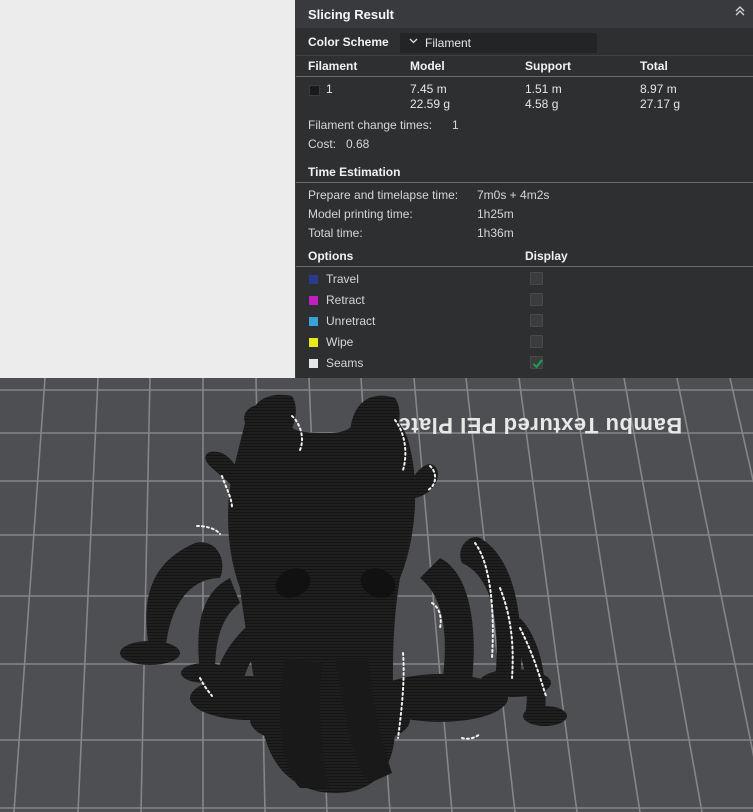 The image size is (753, 812). What do you see at coordinates (536, 299) in the screenshot?
I see `retract-display-checkbox` at bounding box center [536, 299].